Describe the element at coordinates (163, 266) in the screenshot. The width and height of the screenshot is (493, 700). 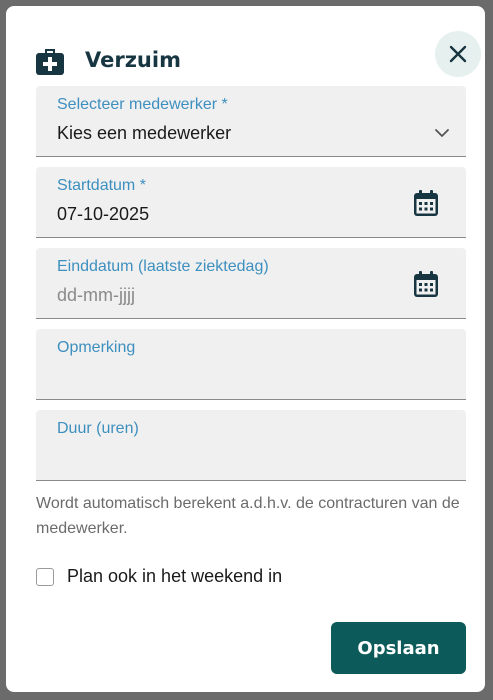
I see `end-date-label: Einddatum (laatste ziektedag)` at that location.